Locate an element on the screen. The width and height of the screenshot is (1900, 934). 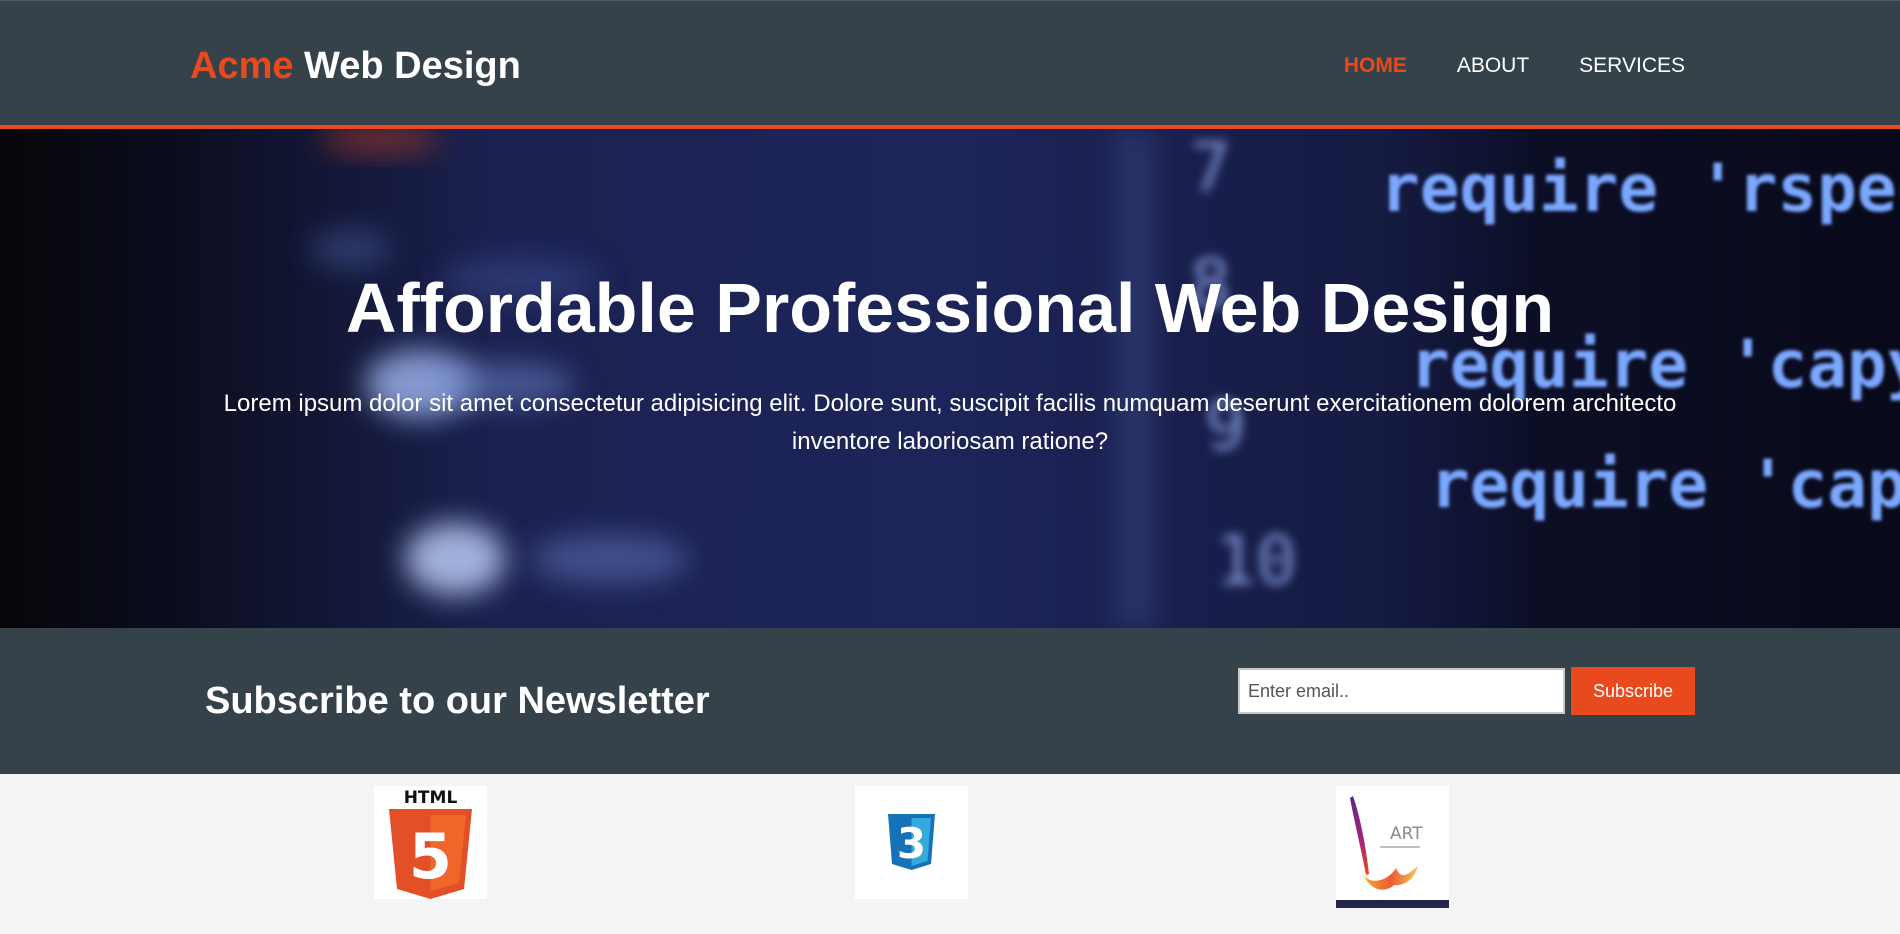
css3-logo: 3 is located at coordinates (911, 842).